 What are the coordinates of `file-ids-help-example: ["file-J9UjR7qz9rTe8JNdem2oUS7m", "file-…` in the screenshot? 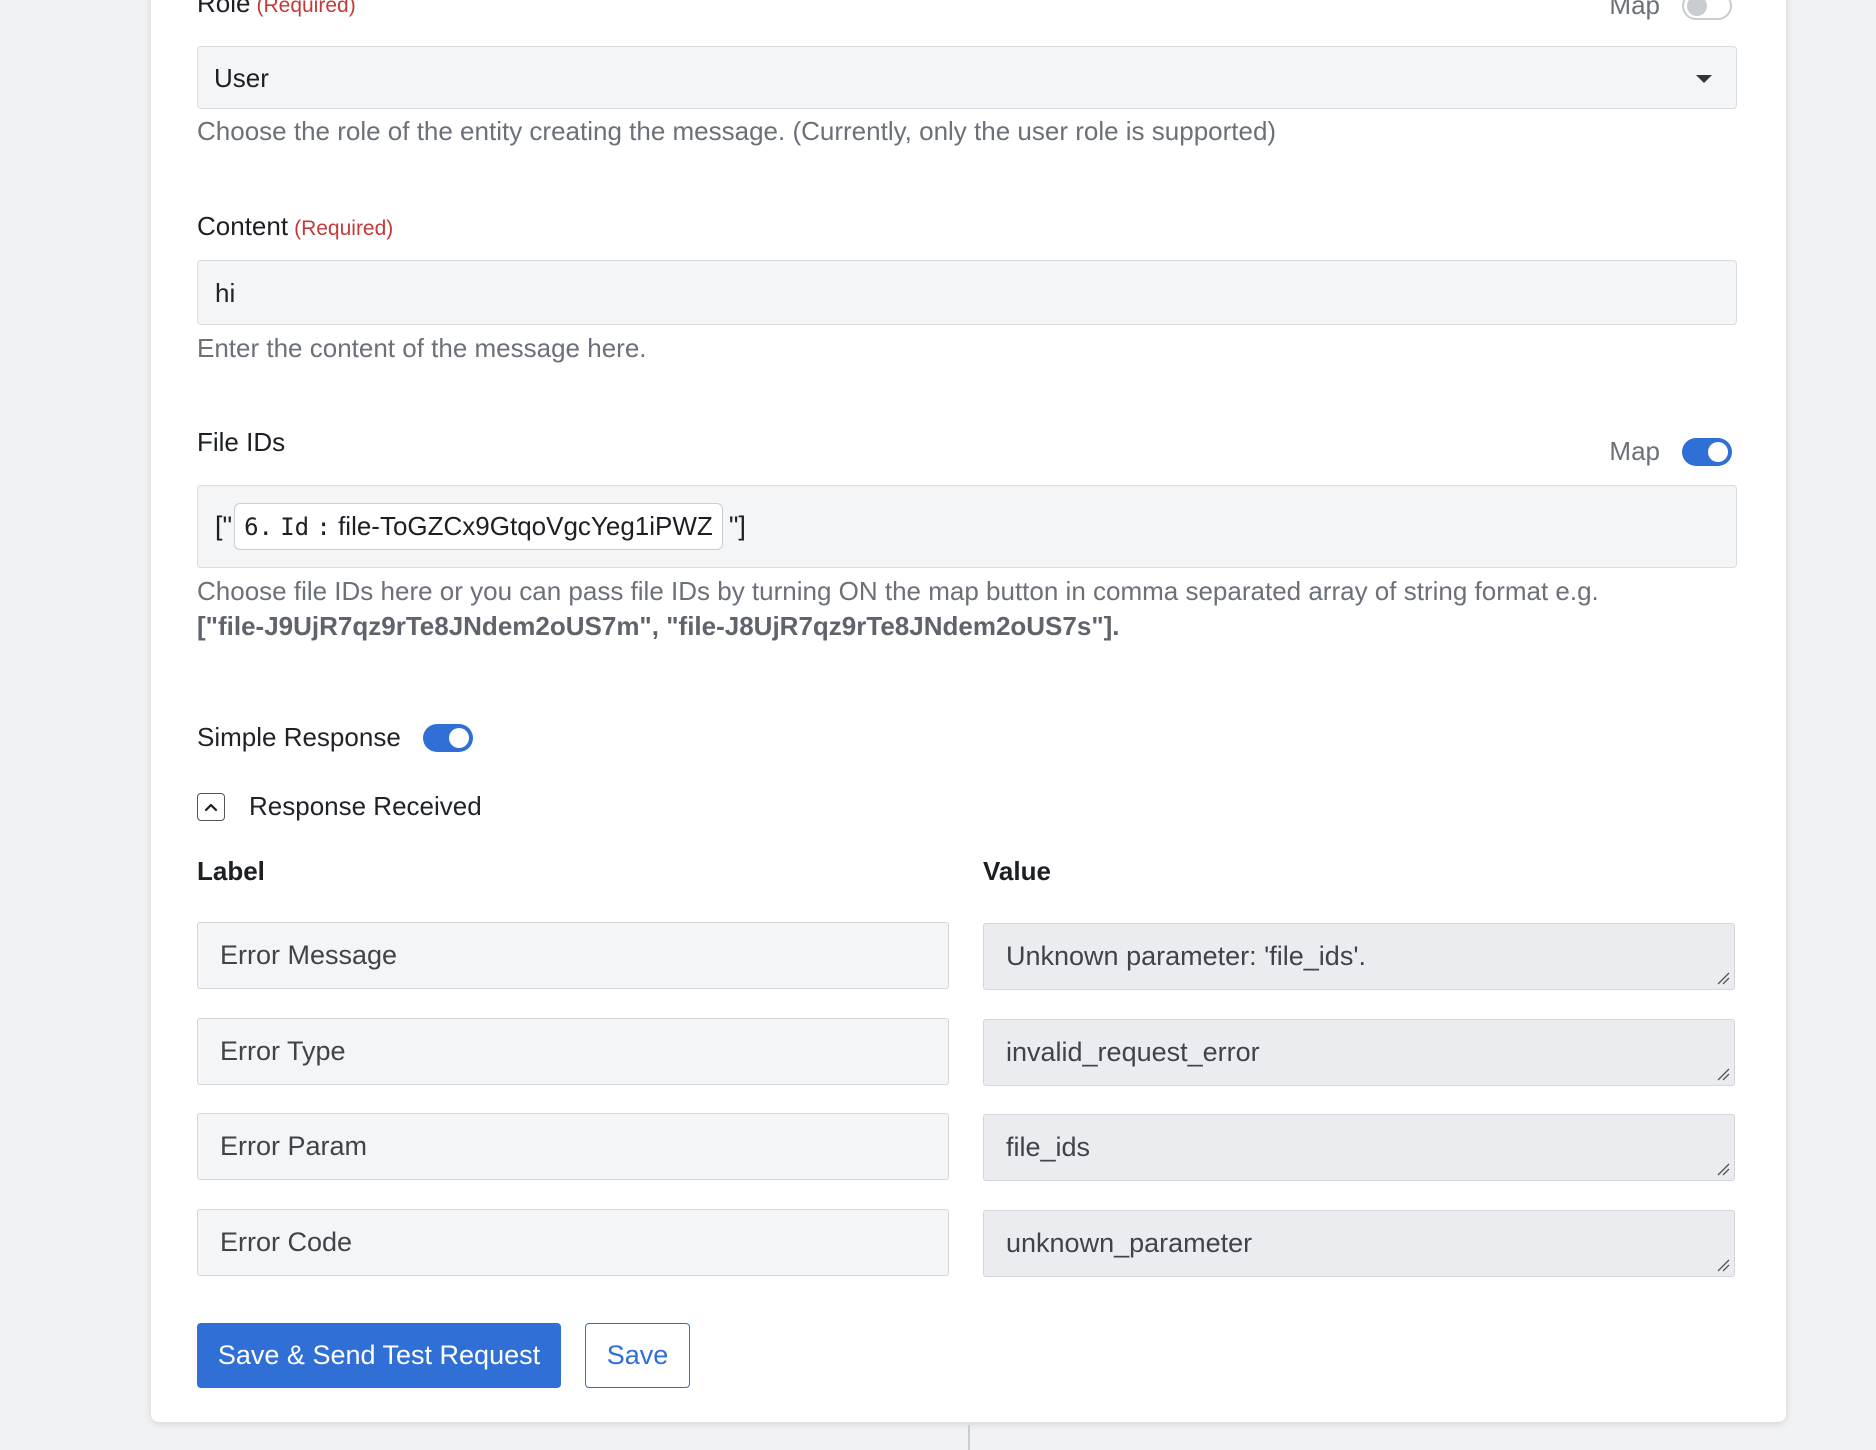 It's located at (658, 626).